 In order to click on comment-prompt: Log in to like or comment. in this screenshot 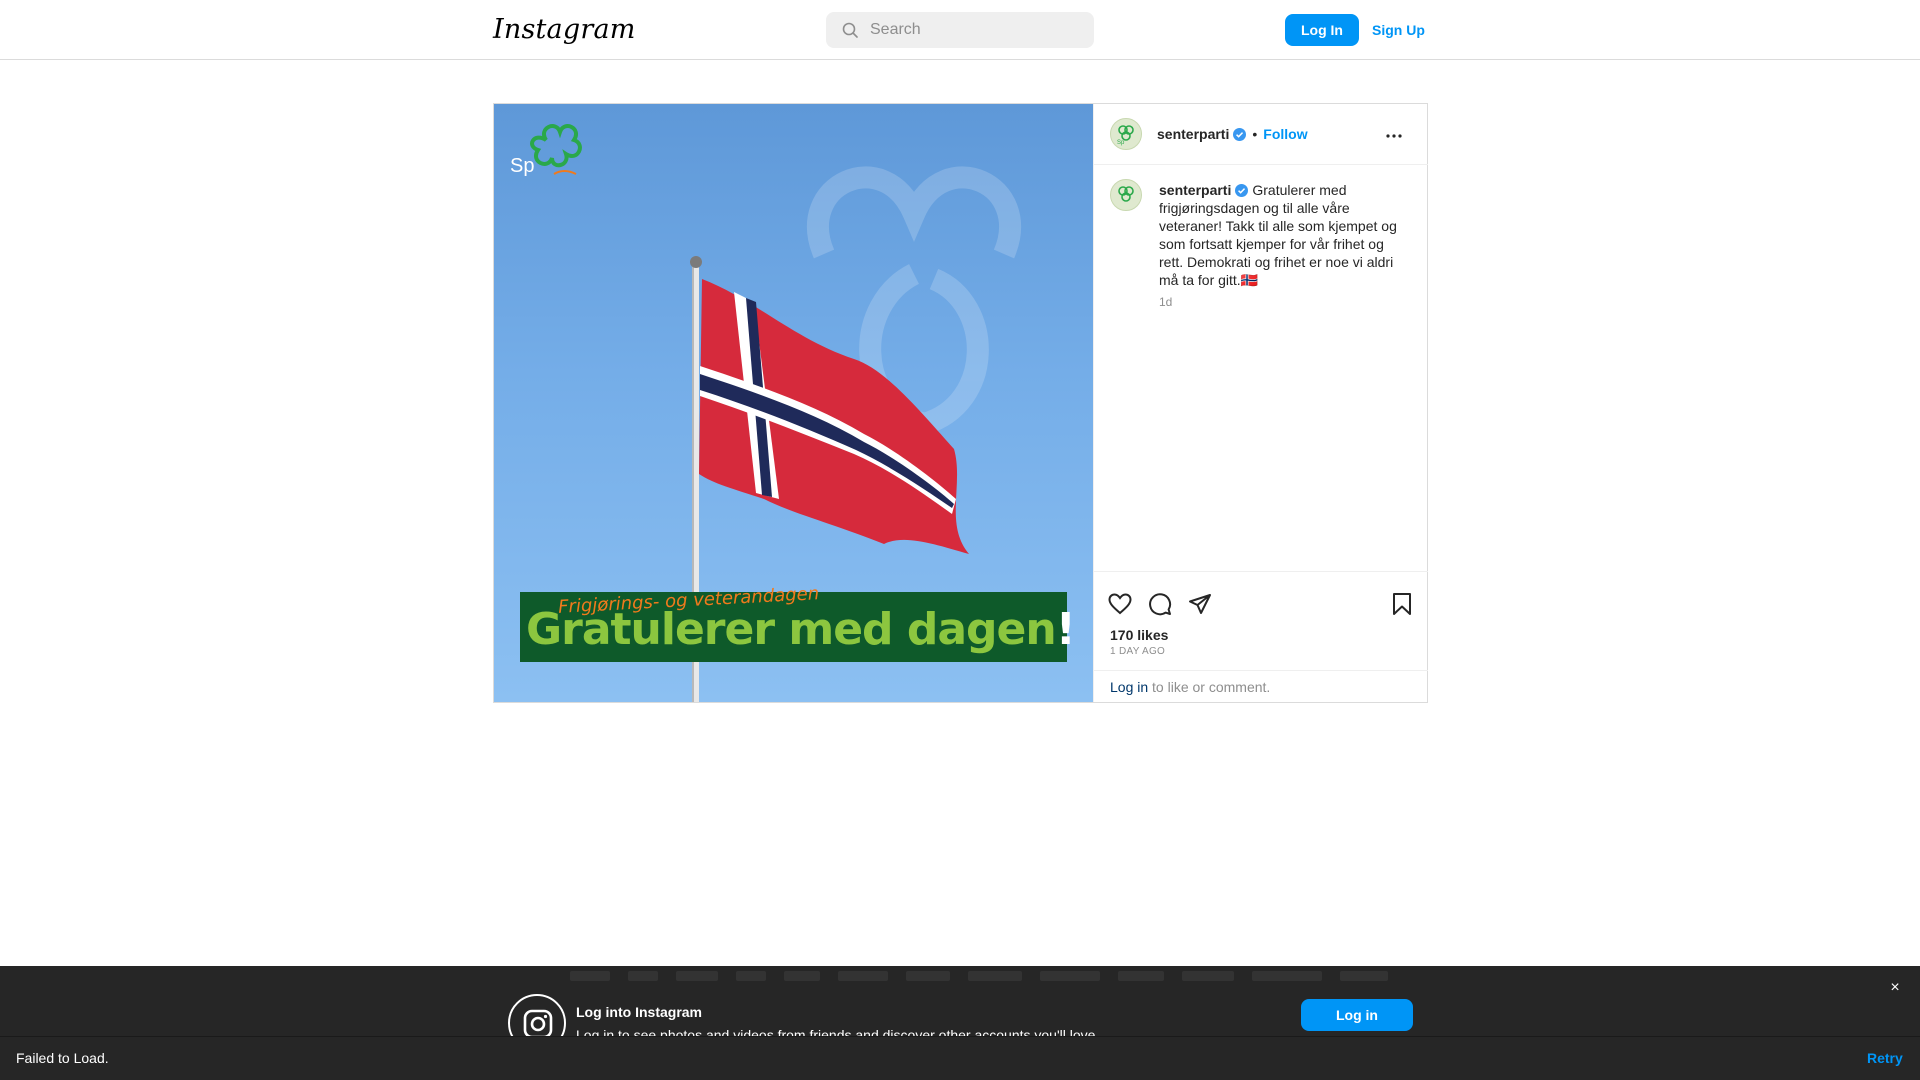, I will do `click(1261, 686)`.